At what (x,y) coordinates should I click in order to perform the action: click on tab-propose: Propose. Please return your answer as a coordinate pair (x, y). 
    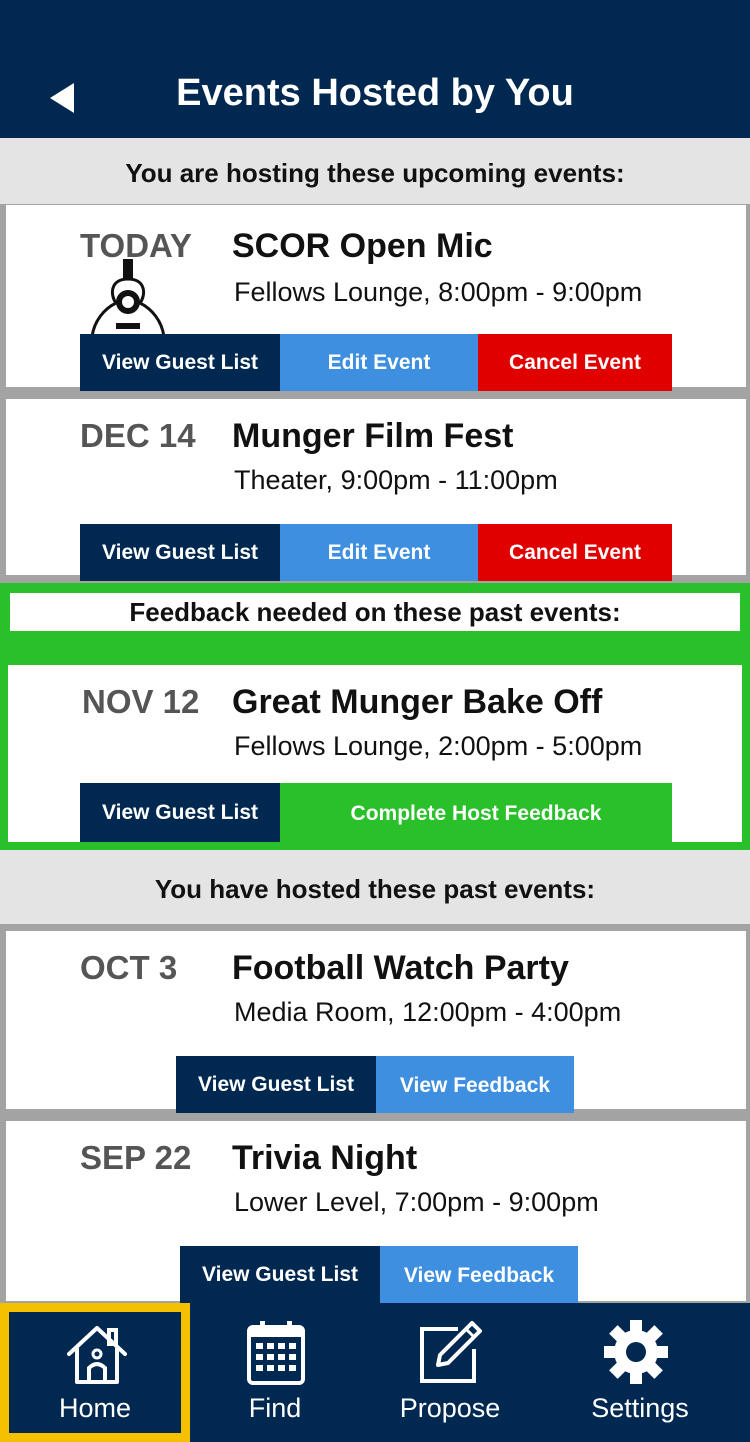
    Looking at the image, I should click on (450, 1372).